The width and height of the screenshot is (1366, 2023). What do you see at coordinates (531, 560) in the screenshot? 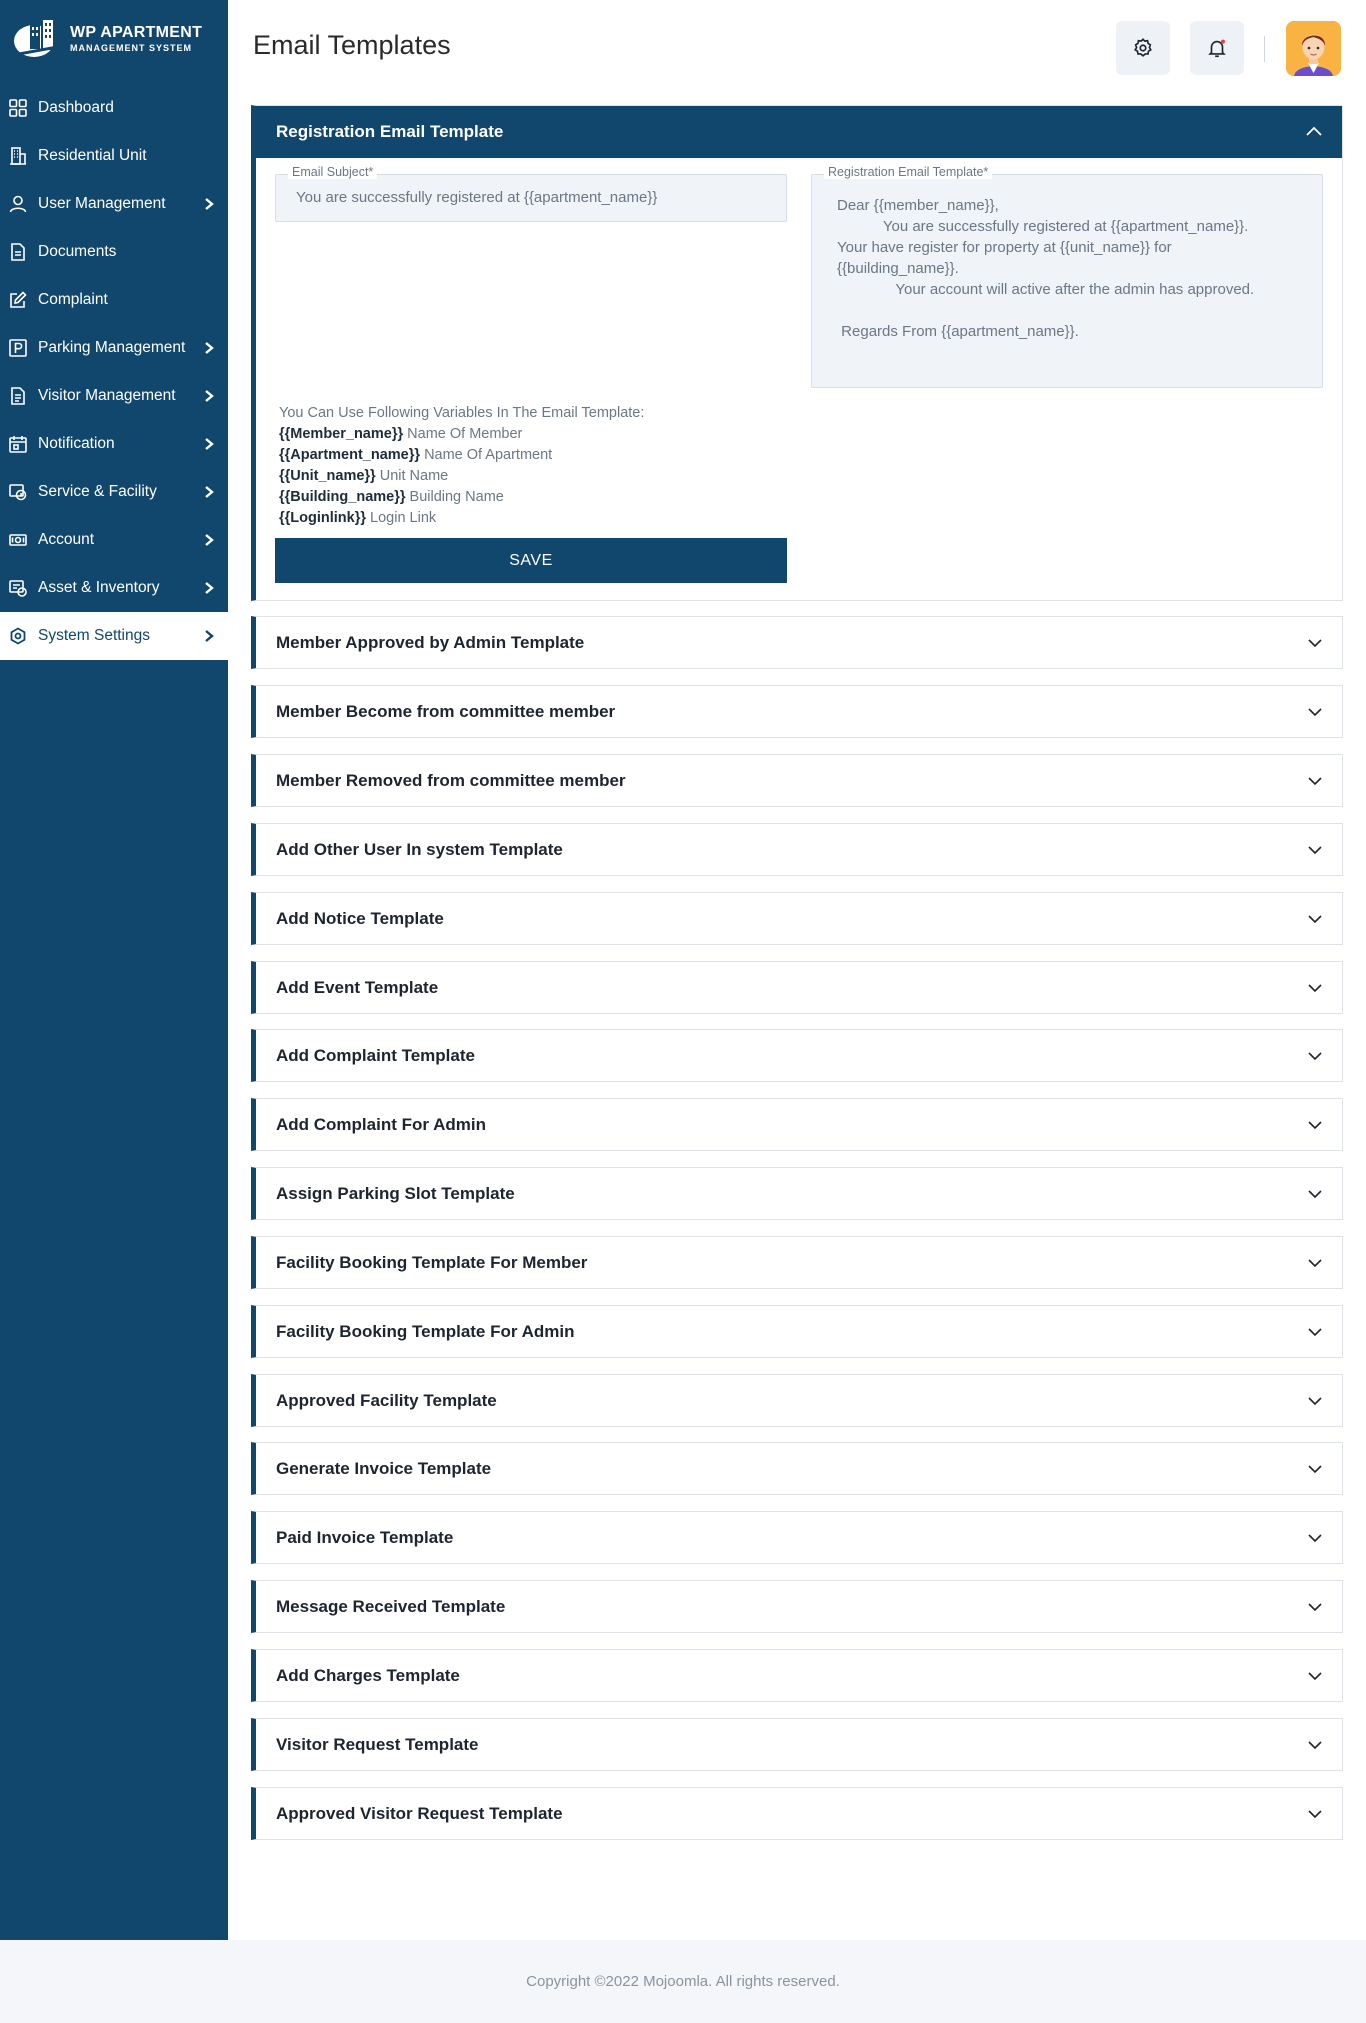
I see `save-button: SAVE` at bounding box center [531, 560].